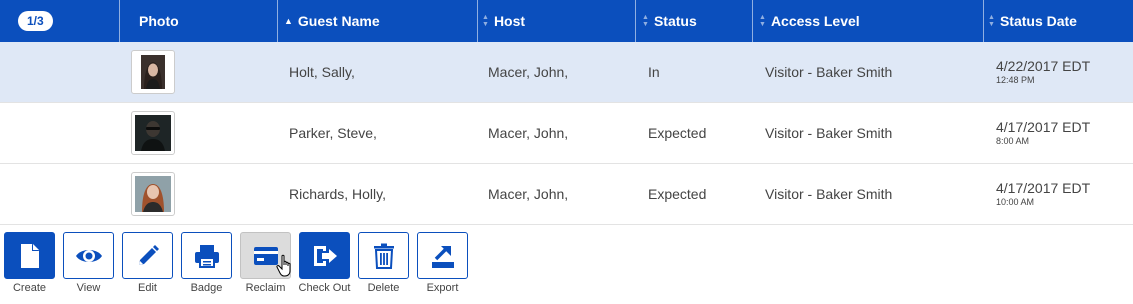 The width and height of the screenshot is (1133, 304). Describe the element at coordinates (337, 194) in the screenshot. I see `guest-name-cell: Richards, Holly,` at that location.